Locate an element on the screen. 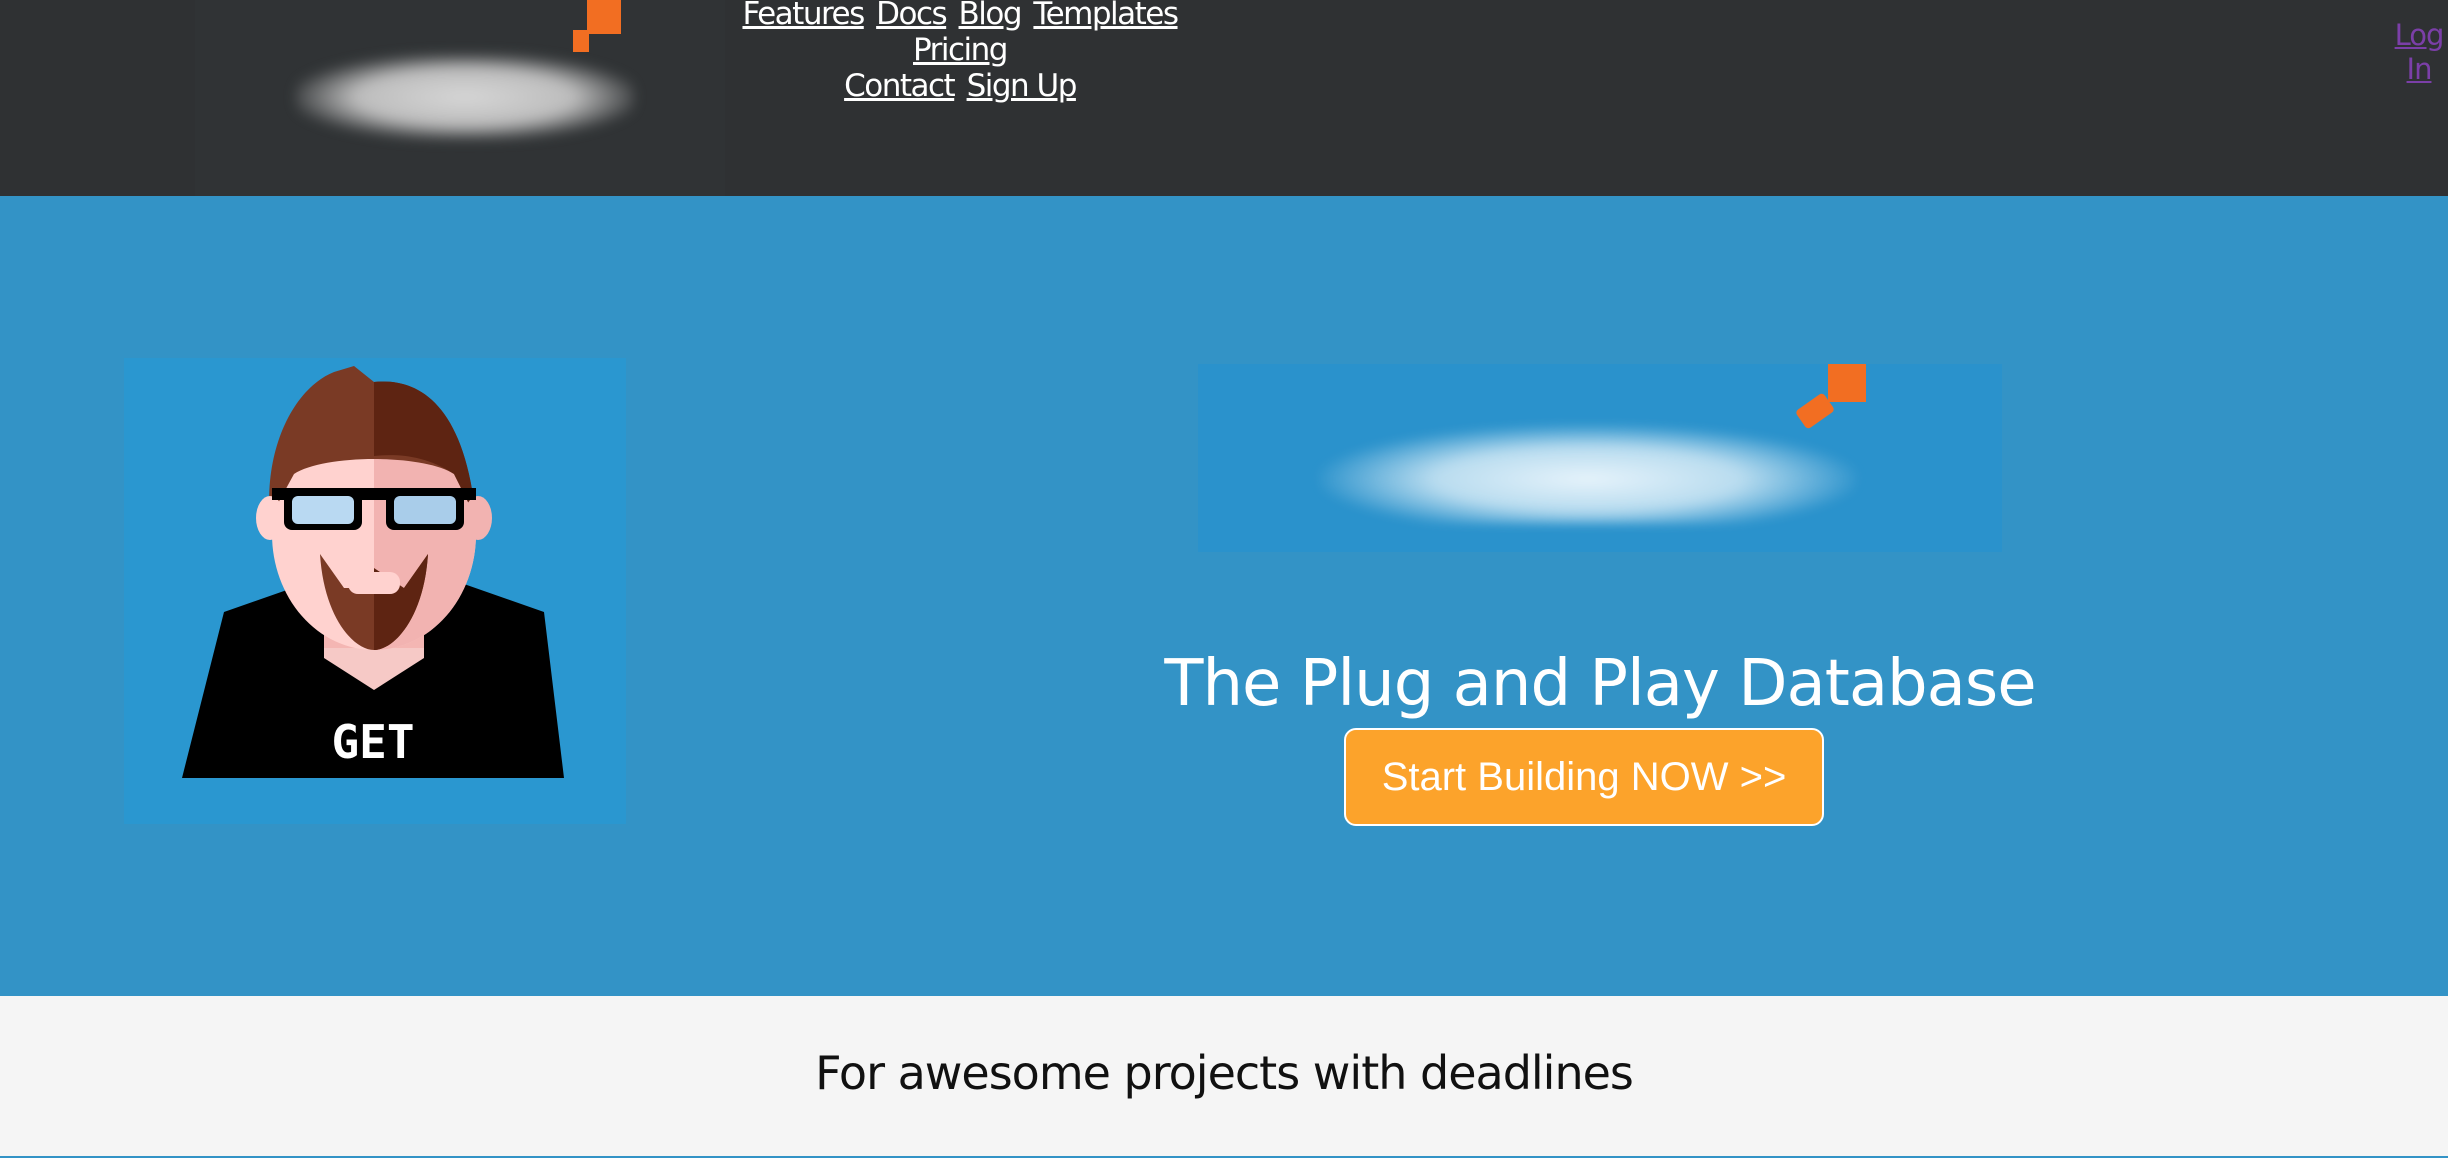  nav-link-docs: Docs is located at coordinates (912, 16).